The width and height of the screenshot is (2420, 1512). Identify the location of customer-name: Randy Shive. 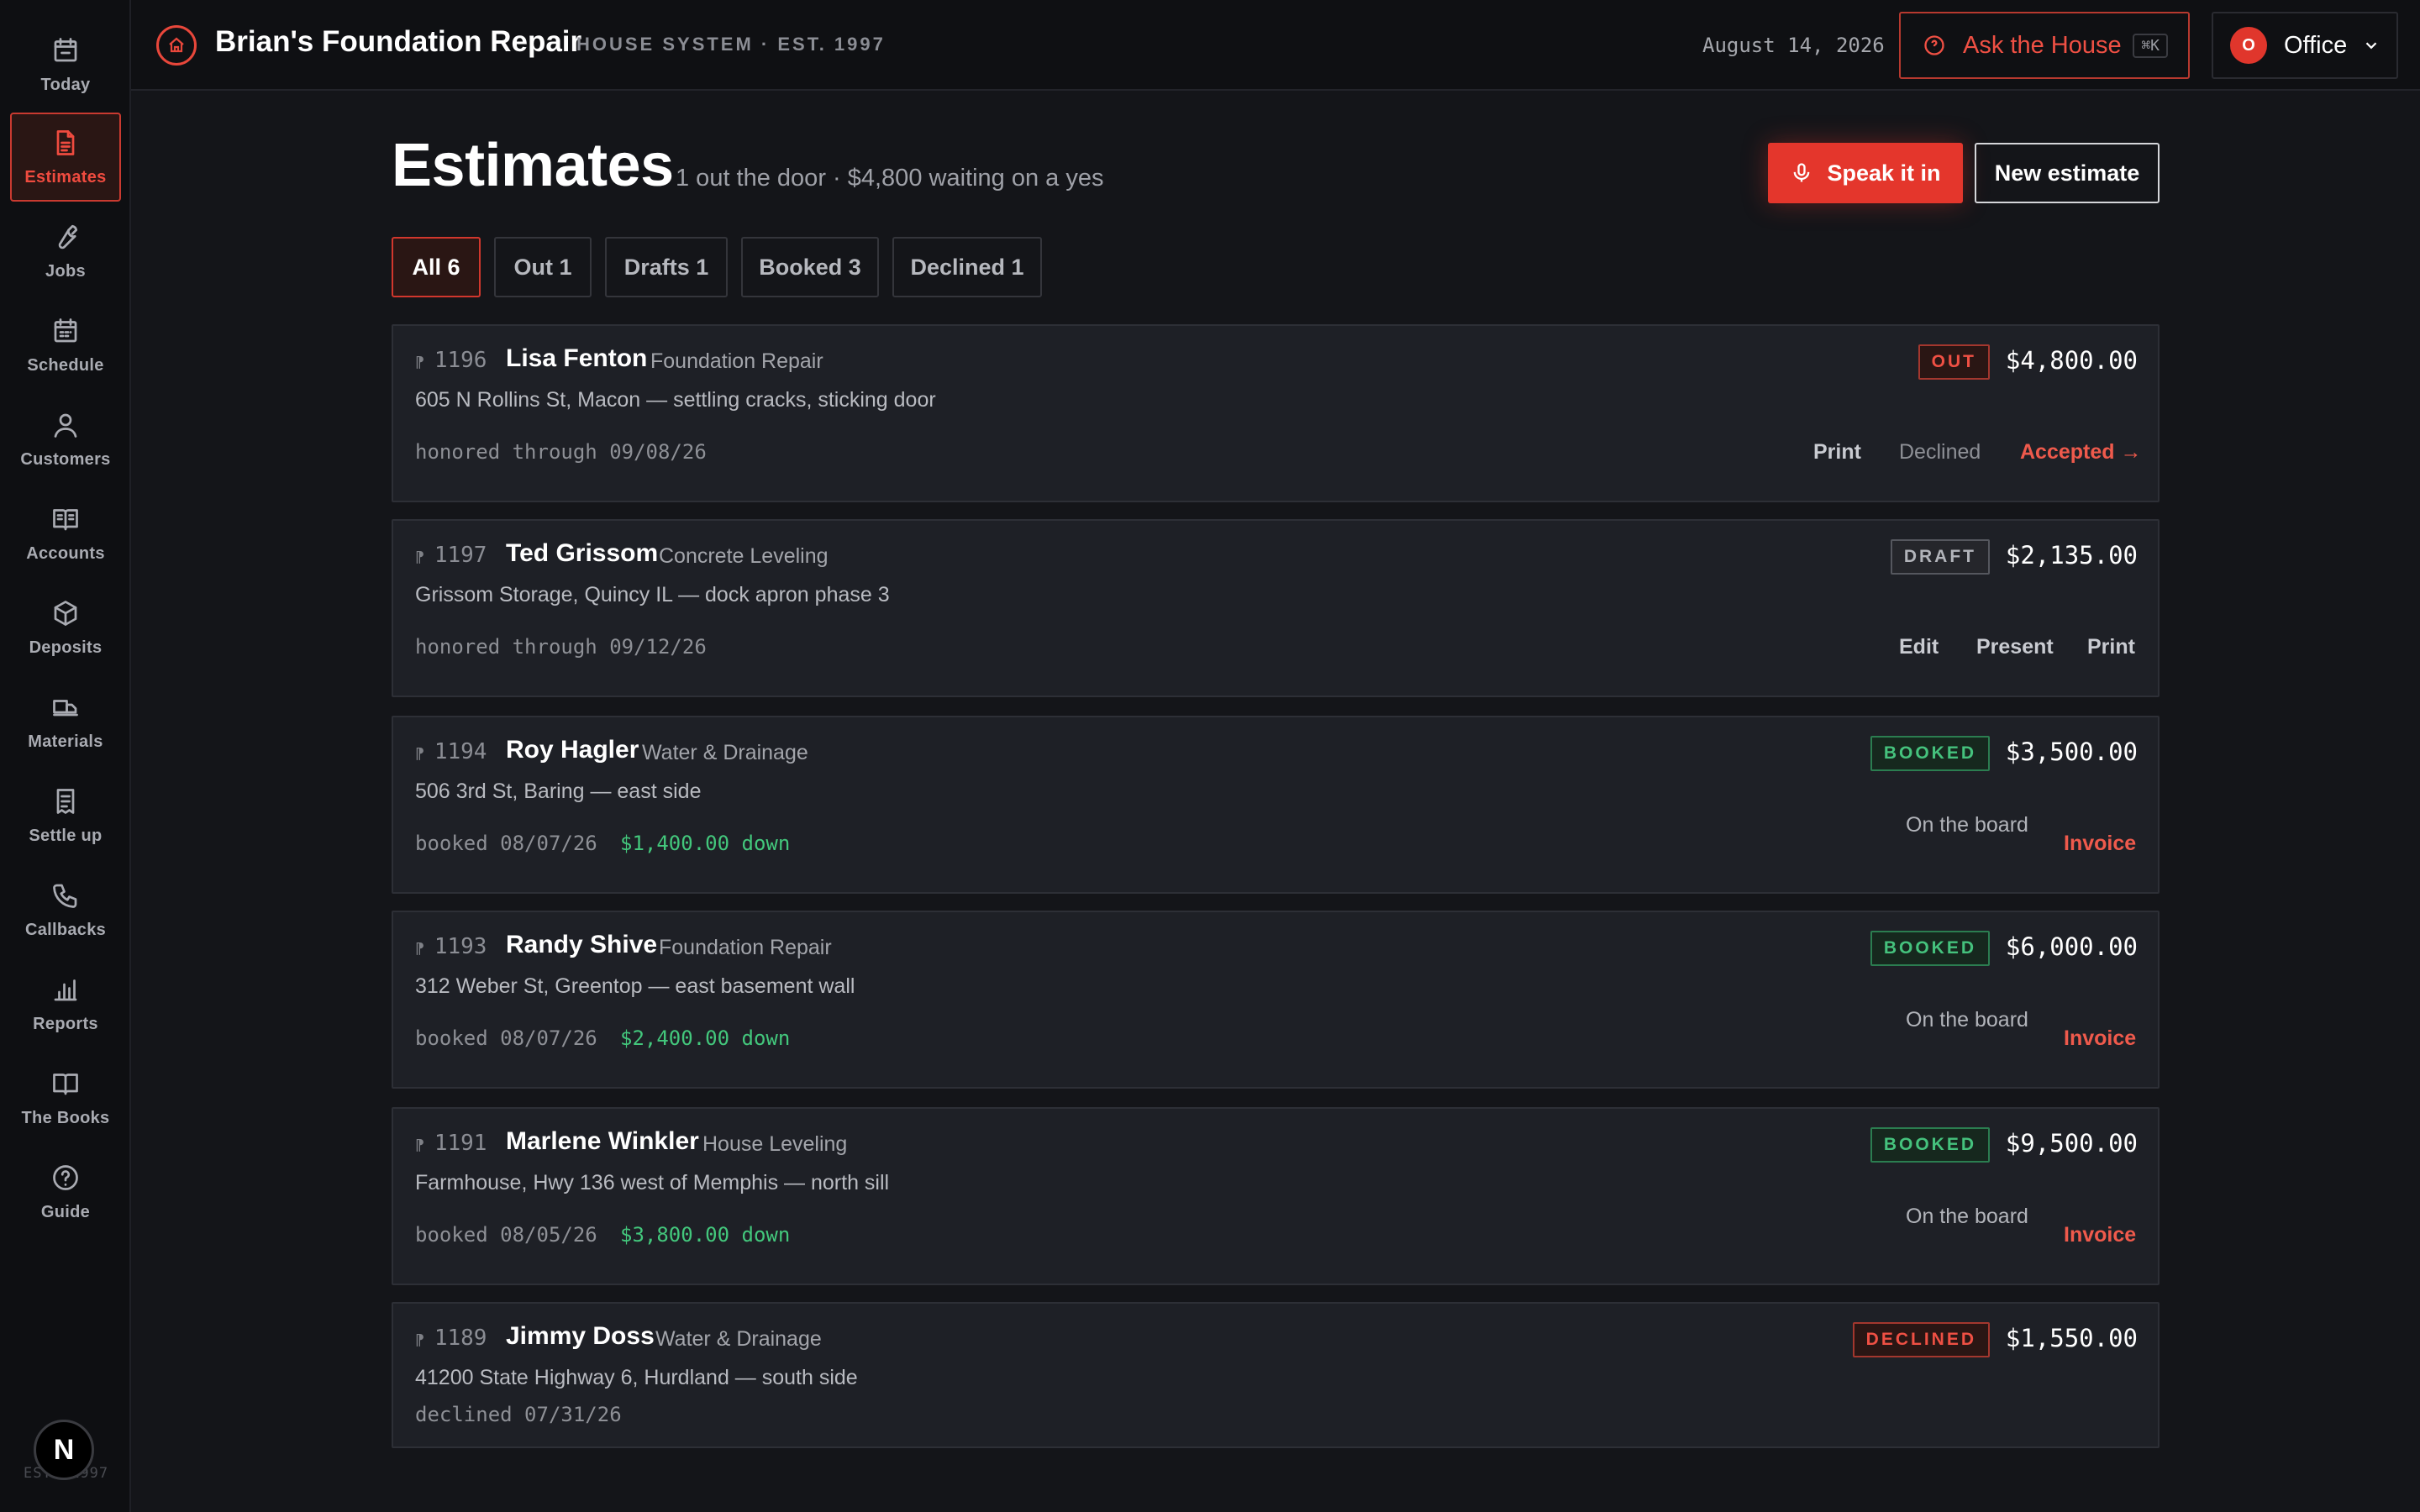
(582, 944).